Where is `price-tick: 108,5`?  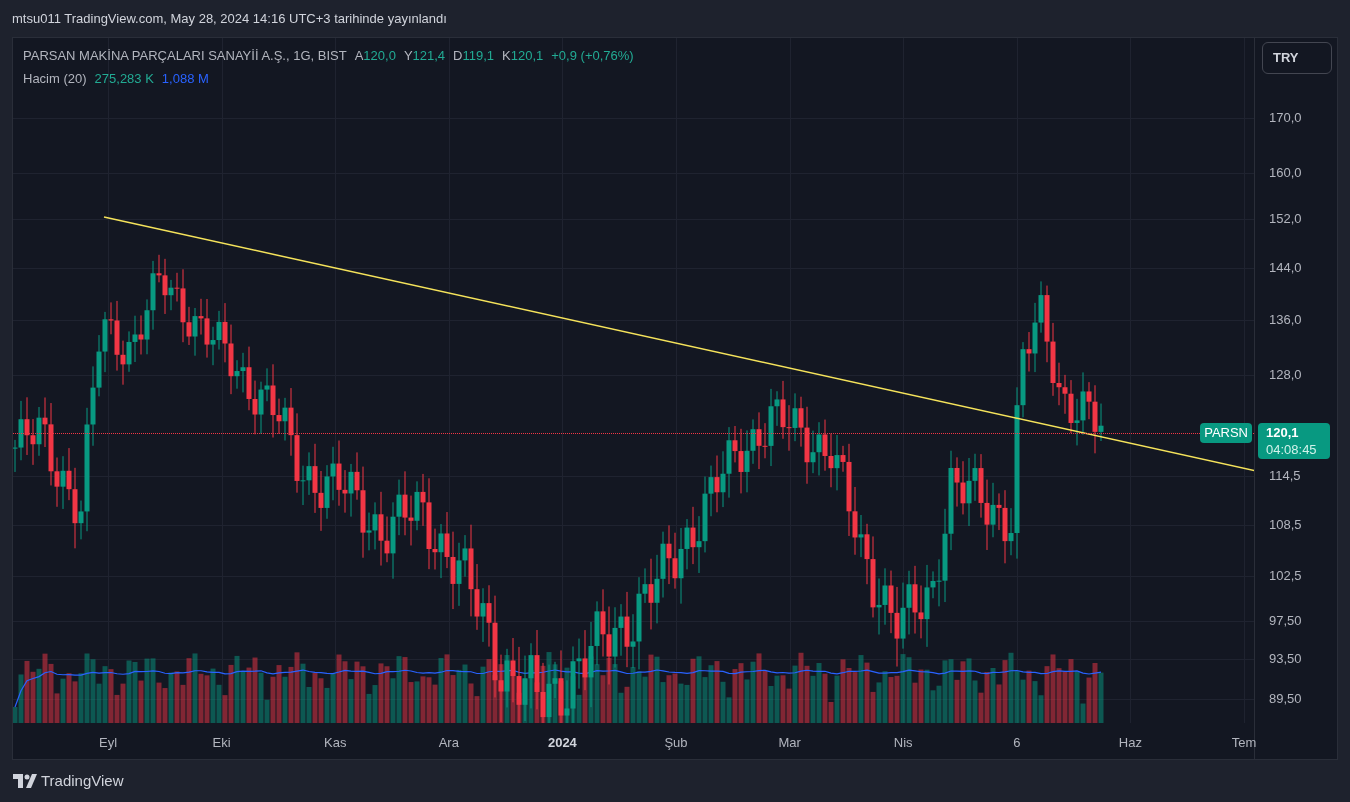 price-tick: 108,5 is located at coordinates (1285, 524).